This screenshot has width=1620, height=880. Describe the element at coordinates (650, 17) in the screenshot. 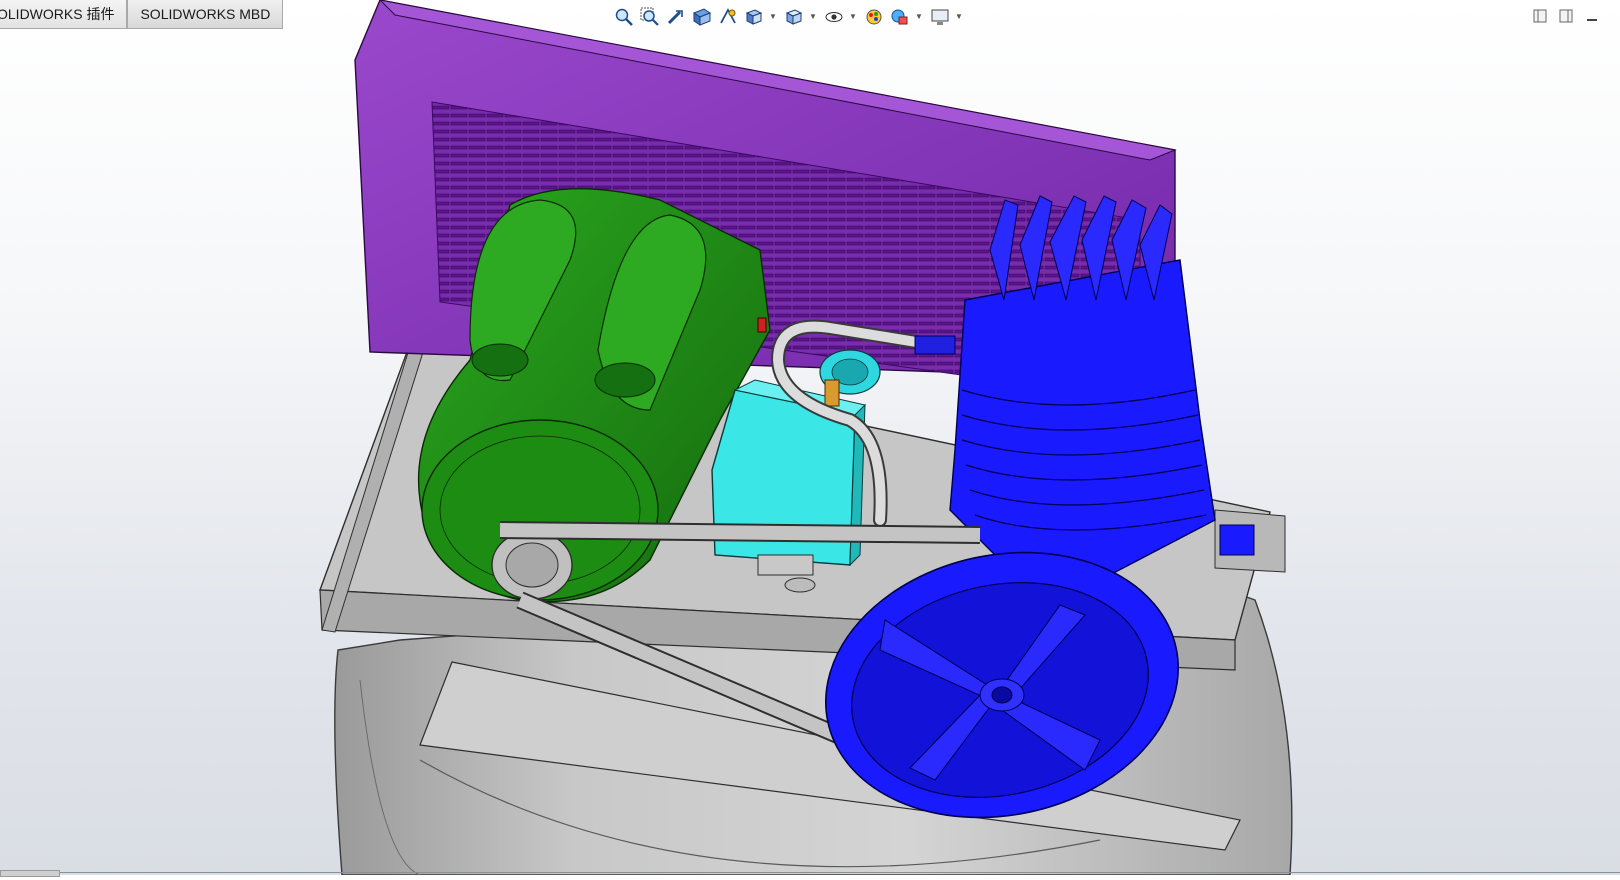

I see `zoom-to-area-icon` at that location.